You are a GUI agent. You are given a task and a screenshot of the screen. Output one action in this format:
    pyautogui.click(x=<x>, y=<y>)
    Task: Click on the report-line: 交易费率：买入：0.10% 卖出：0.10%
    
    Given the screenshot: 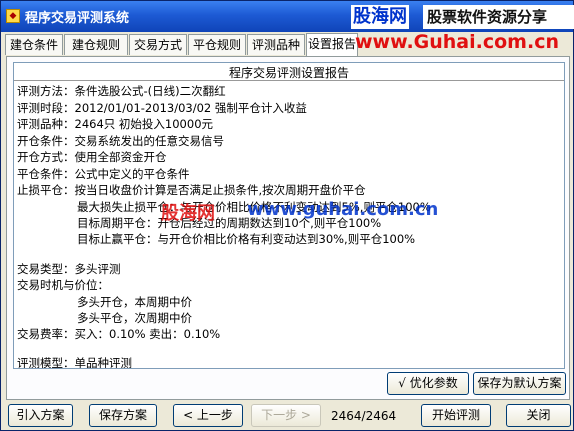 What is the action you would take?
    pyautogui.click(x=119, y=334)
    